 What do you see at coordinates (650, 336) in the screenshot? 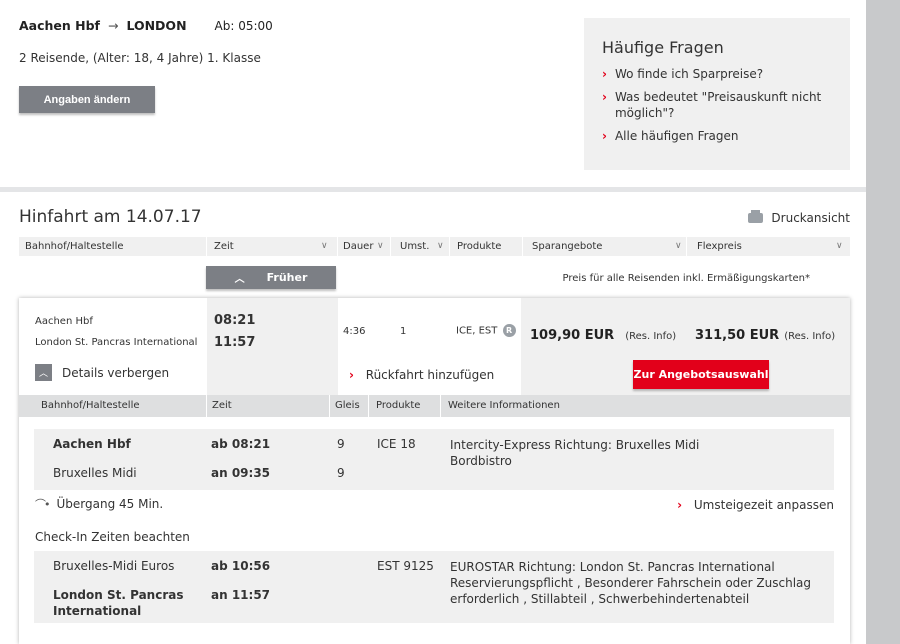
I see `saver-res-info-link: (Res. Info)` at bounding box center [650, 336].